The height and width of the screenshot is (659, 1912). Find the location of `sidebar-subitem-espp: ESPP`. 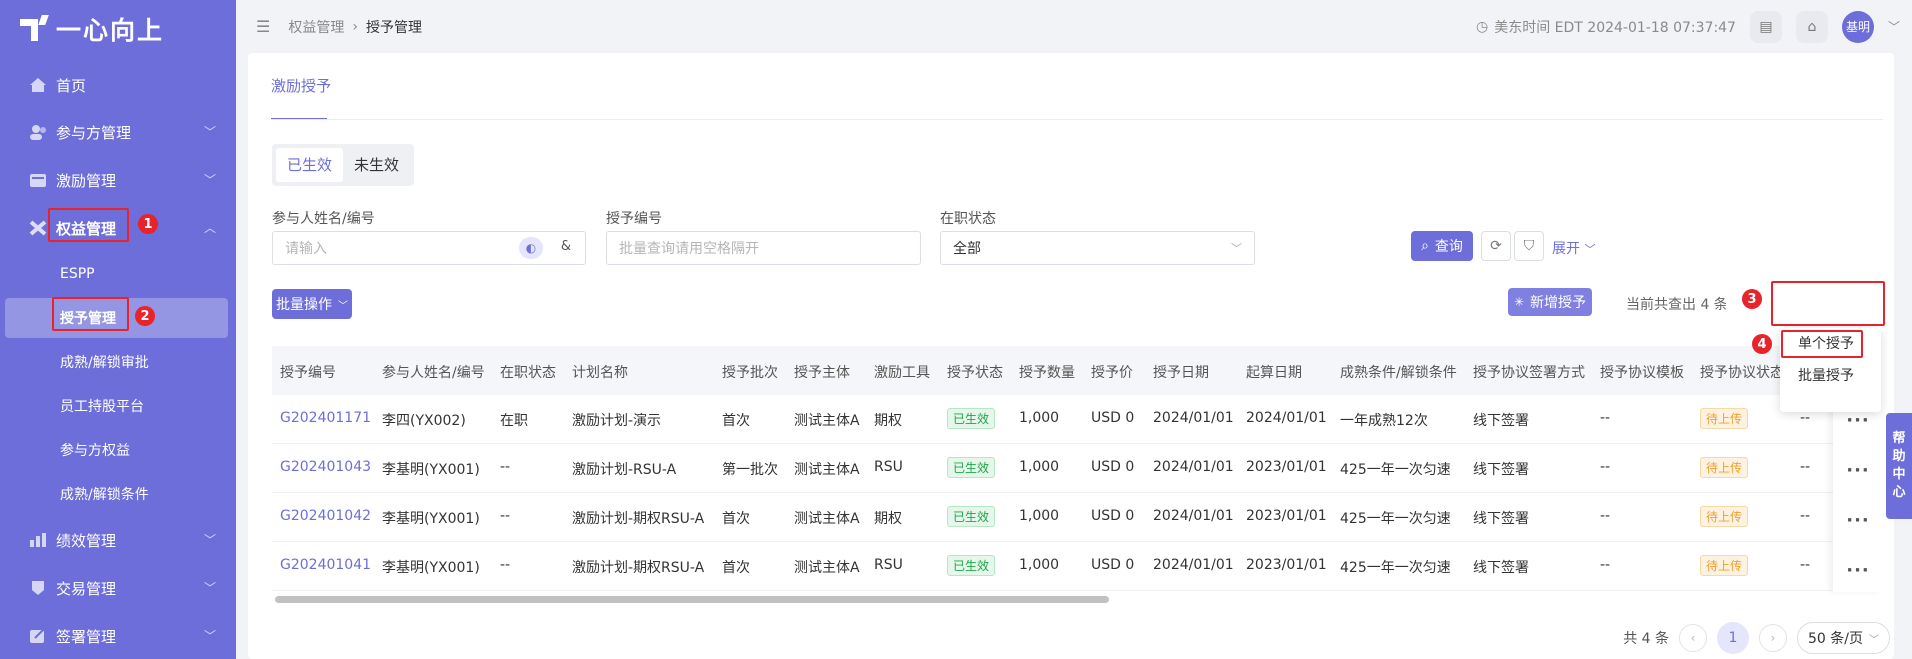

sidebar-subitem-espp: ESPP is located at coordinates (118, 274).